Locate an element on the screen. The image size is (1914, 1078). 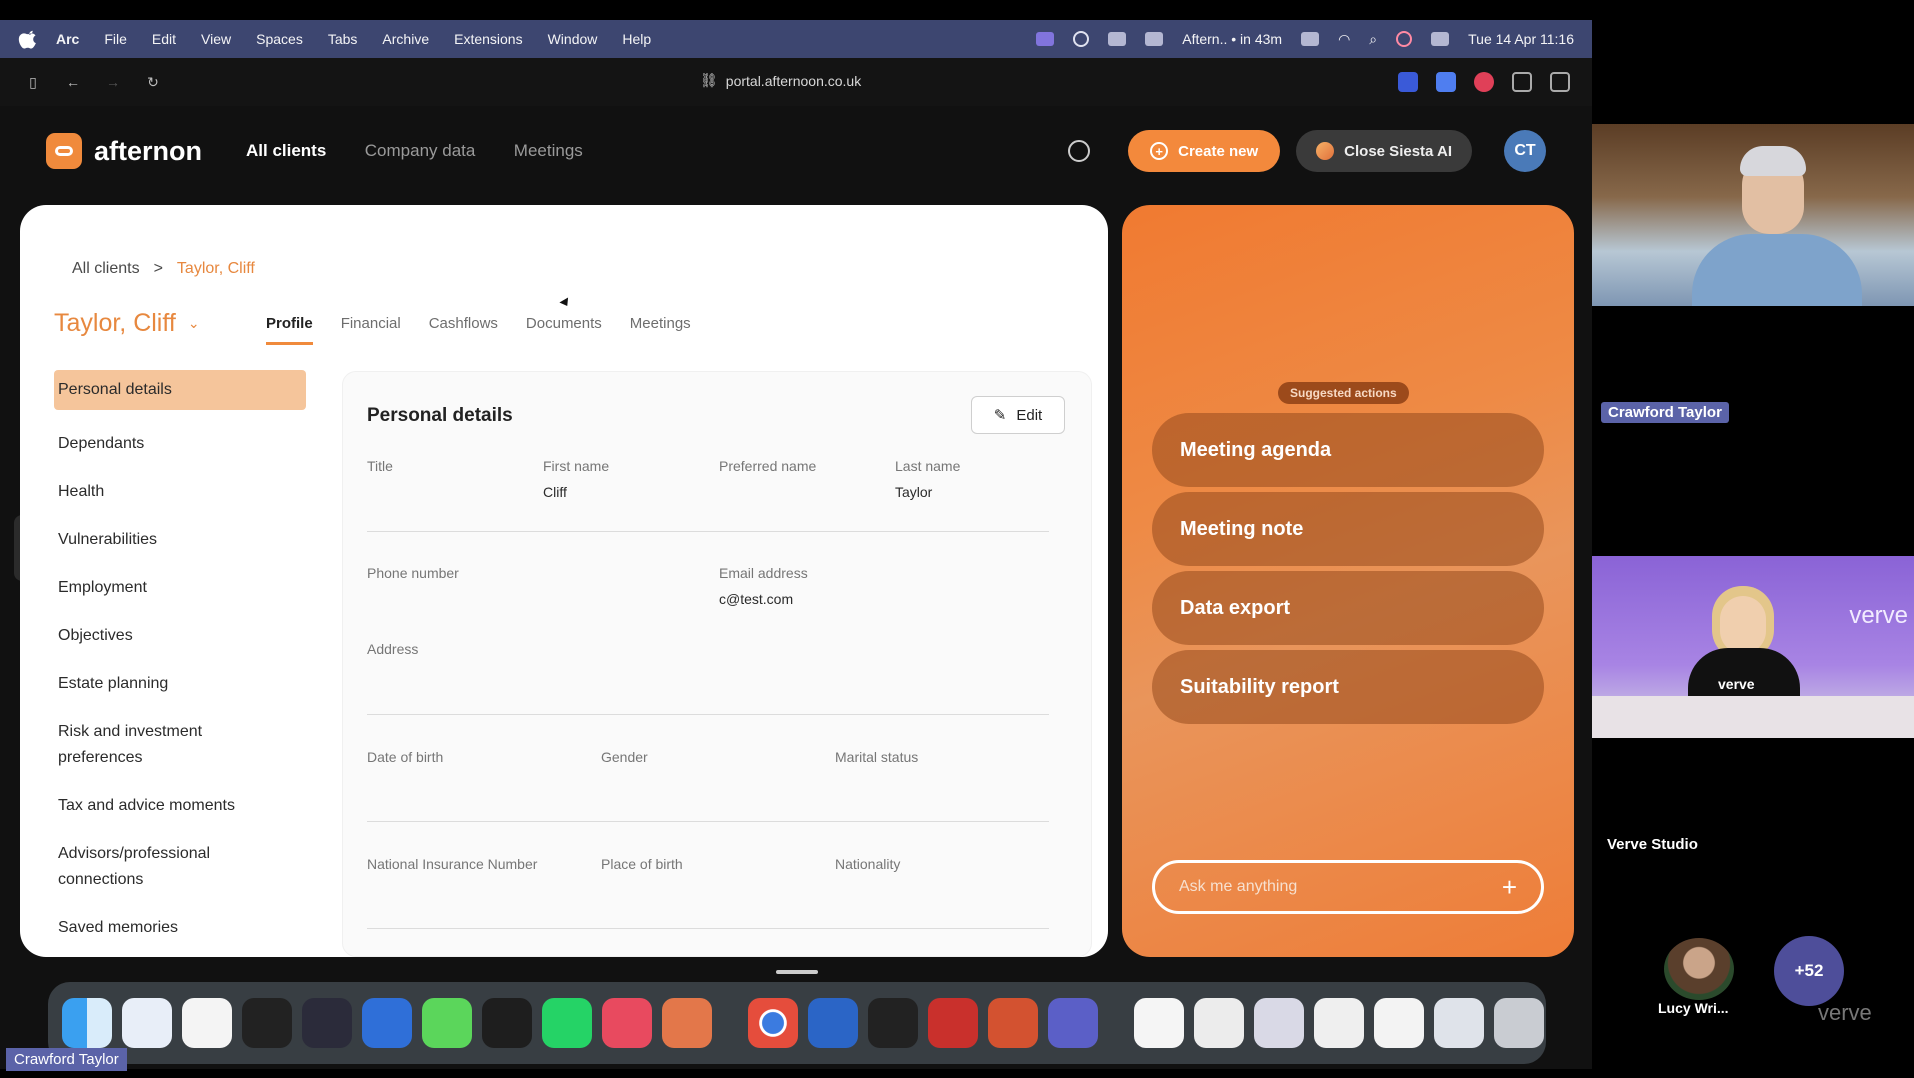
field-gender: Gender is located at coordinates (624, 762).